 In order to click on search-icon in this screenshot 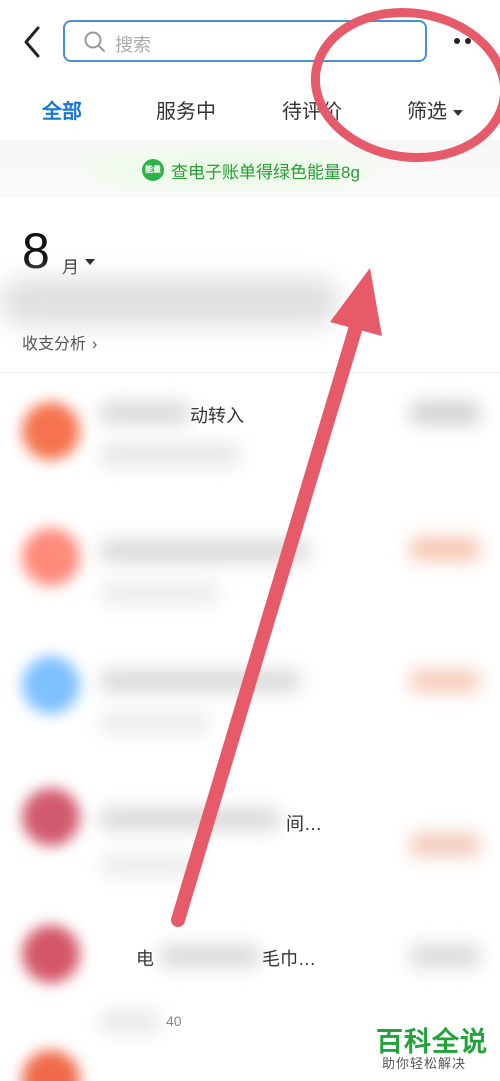, I will do `click(94, 41)`.